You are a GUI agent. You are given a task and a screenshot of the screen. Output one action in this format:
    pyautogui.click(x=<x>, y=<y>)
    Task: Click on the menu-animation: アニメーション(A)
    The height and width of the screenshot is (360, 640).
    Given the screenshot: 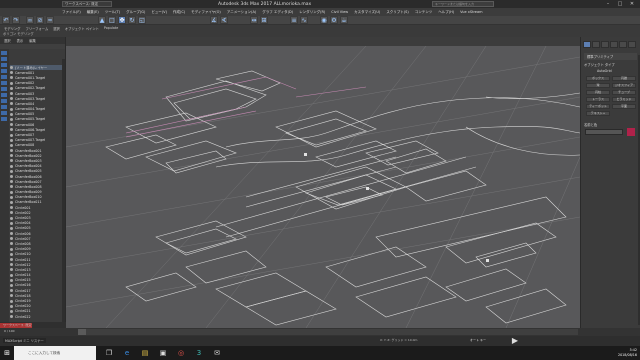 What is the action you would take?
    pyautogui.click(x=242, y=12)
    